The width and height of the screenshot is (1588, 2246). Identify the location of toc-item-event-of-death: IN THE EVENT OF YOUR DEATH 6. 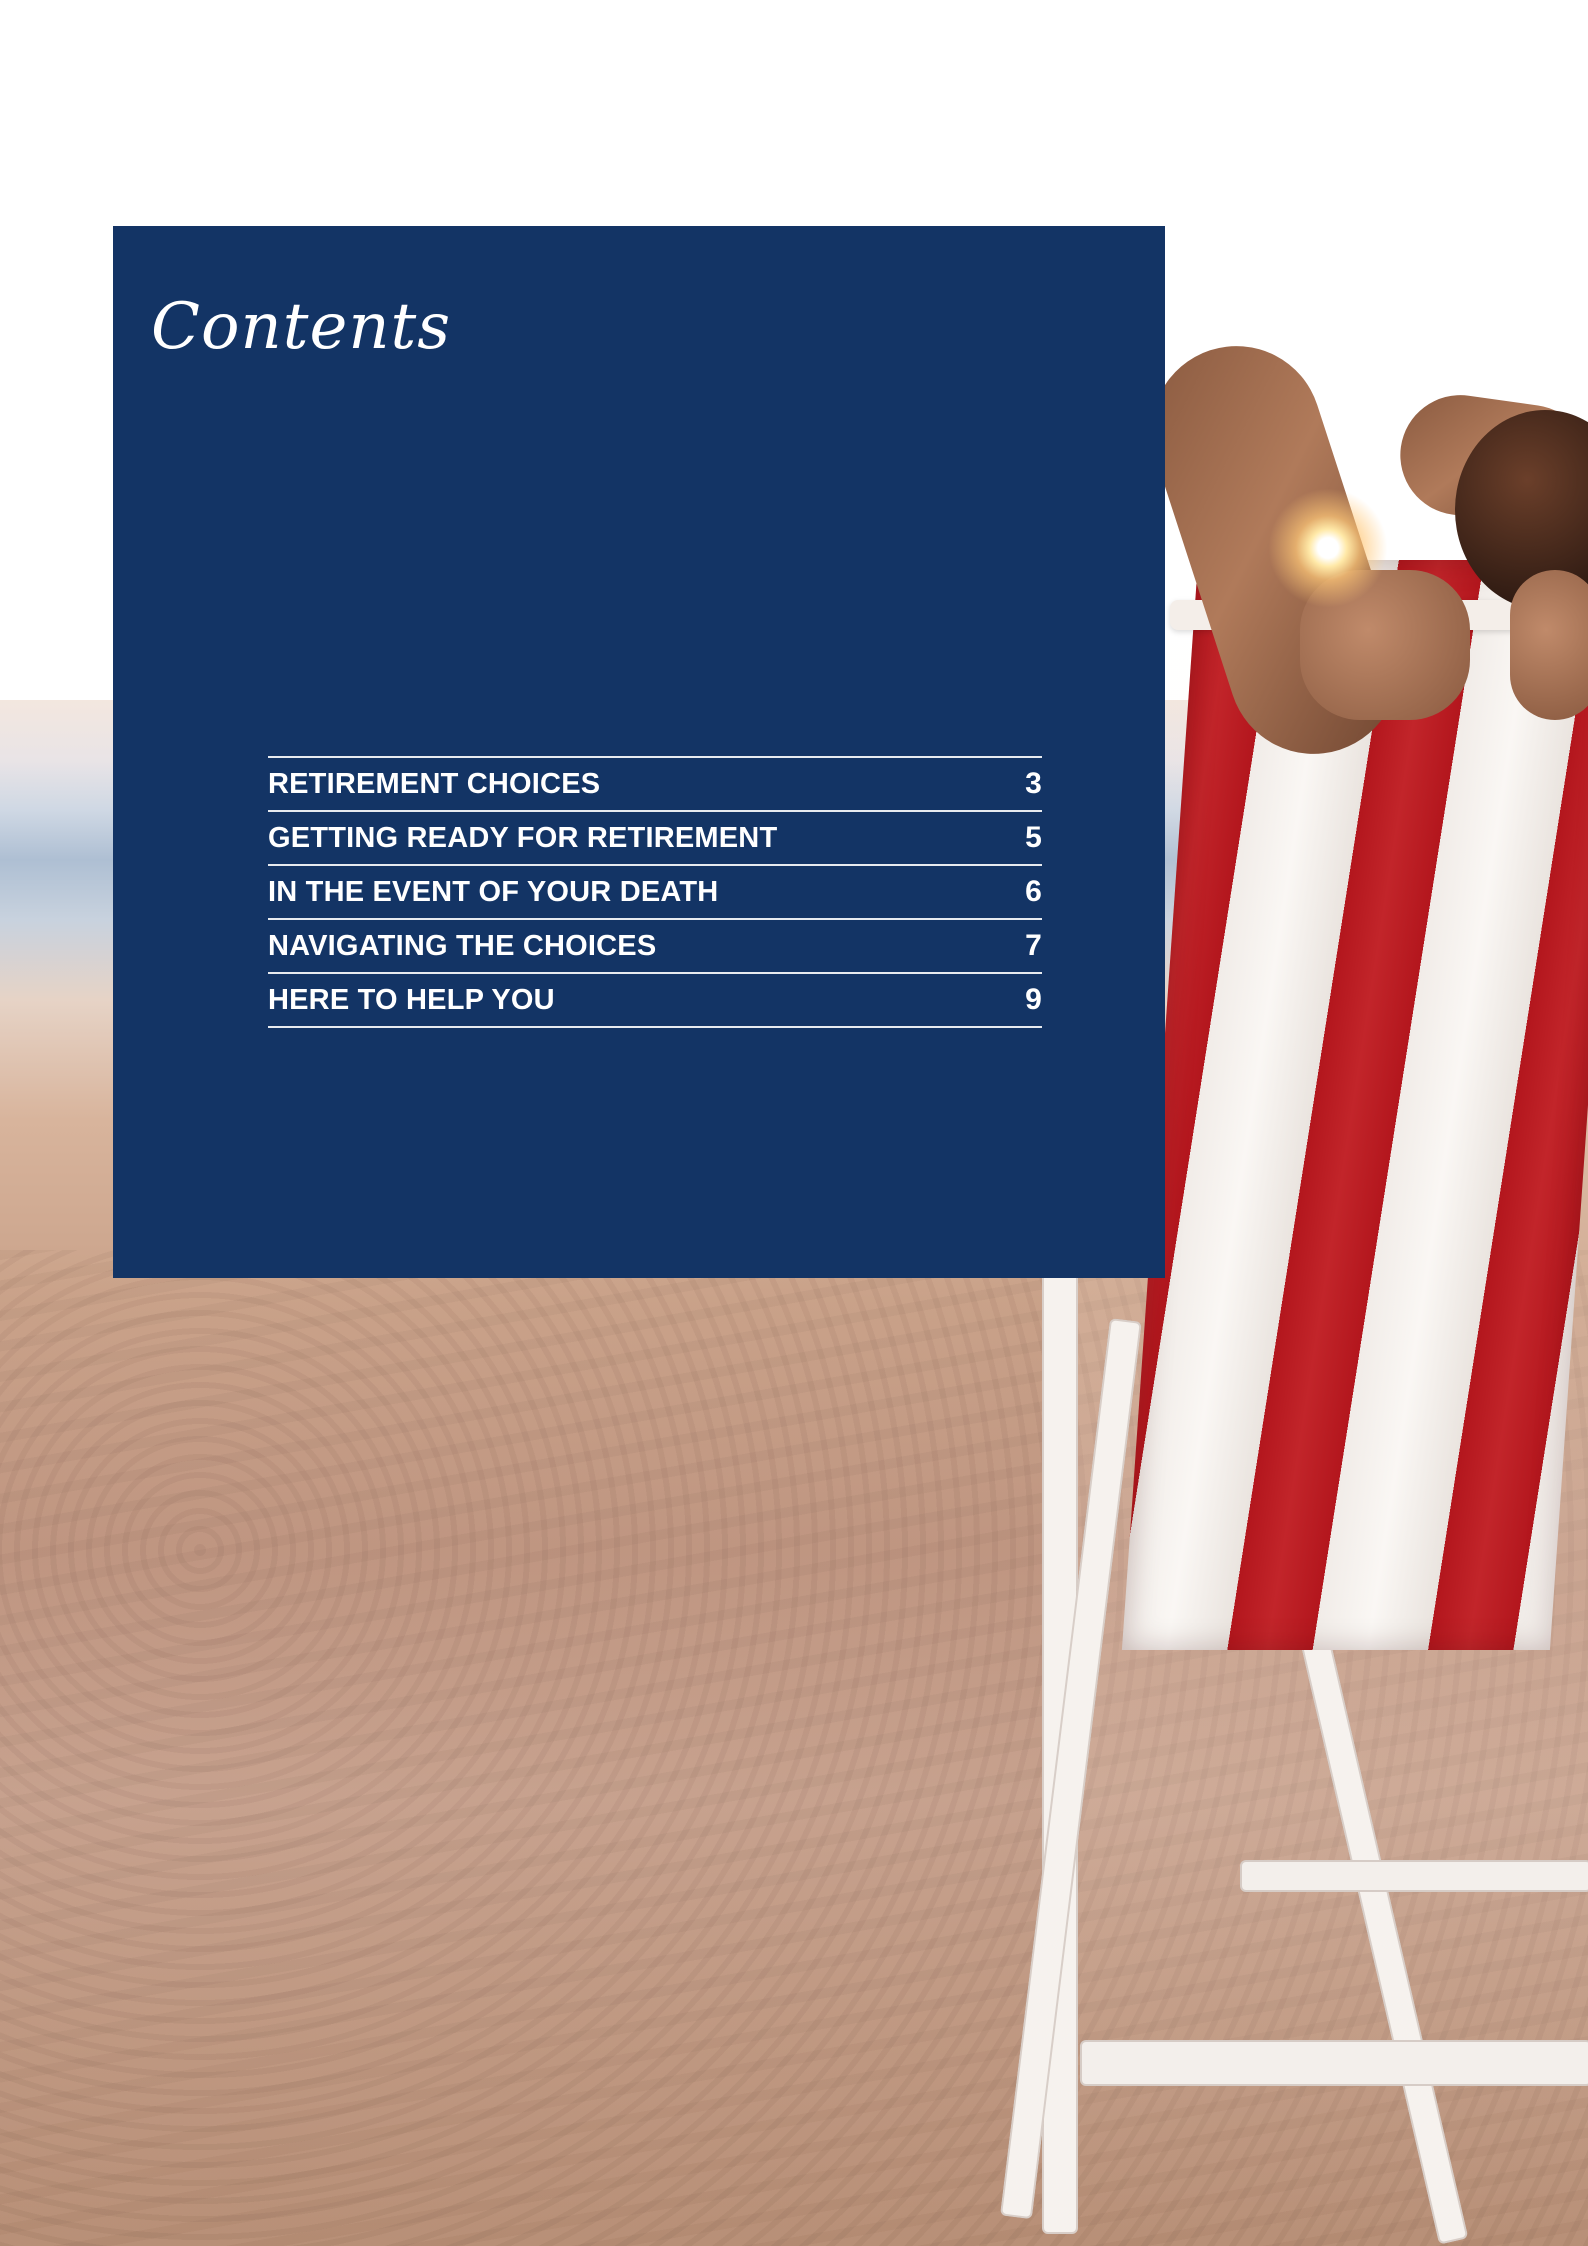
(655, 893).